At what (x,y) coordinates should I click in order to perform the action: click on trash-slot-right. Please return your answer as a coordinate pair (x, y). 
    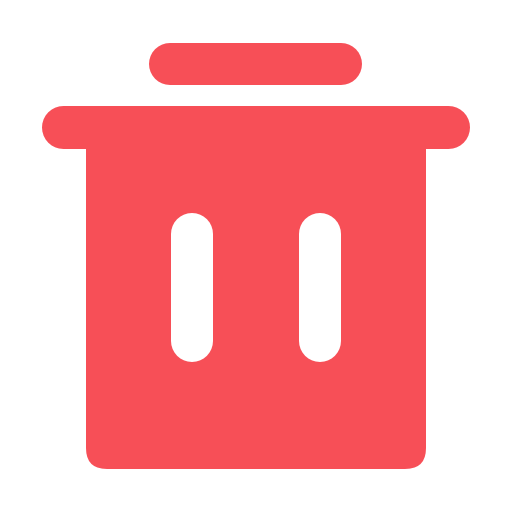
    Looking at the image, I should click on (320, 287).